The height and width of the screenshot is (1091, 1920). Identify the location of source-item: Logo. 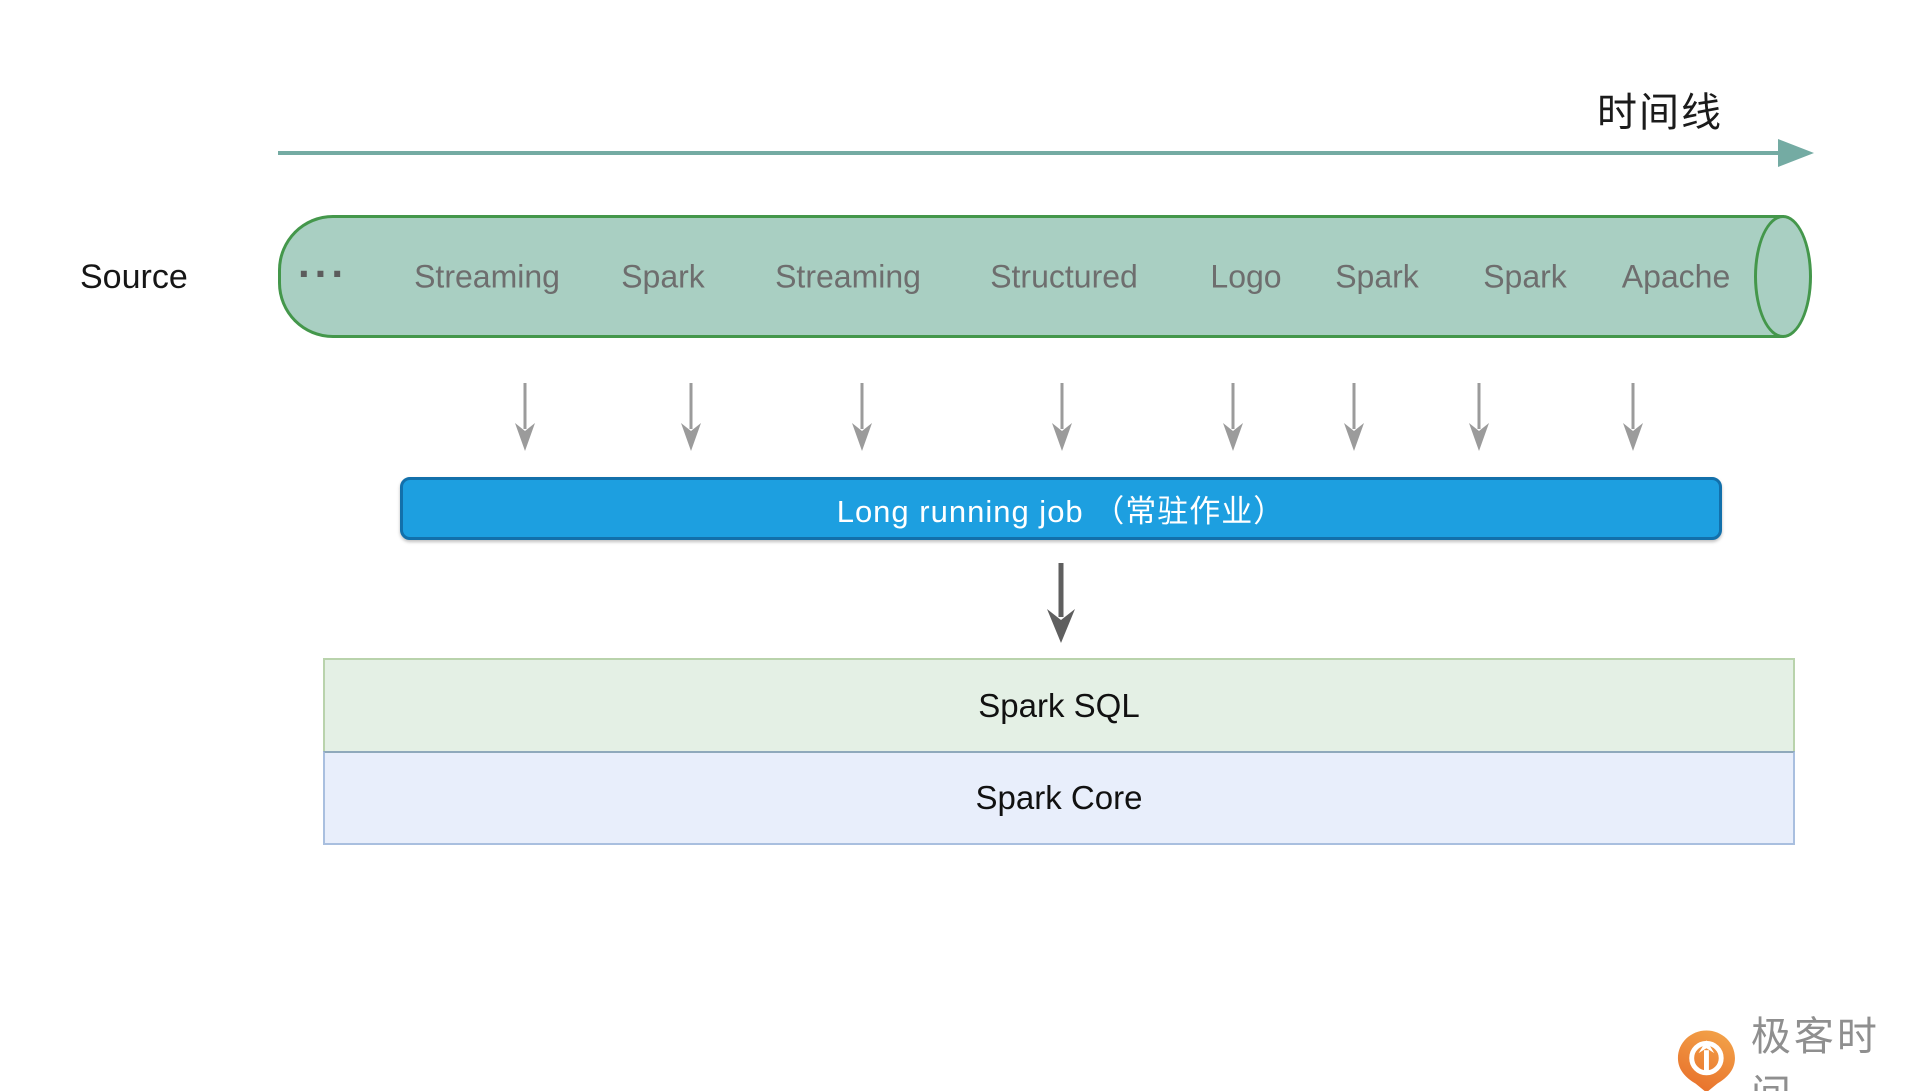
(1246, 276).